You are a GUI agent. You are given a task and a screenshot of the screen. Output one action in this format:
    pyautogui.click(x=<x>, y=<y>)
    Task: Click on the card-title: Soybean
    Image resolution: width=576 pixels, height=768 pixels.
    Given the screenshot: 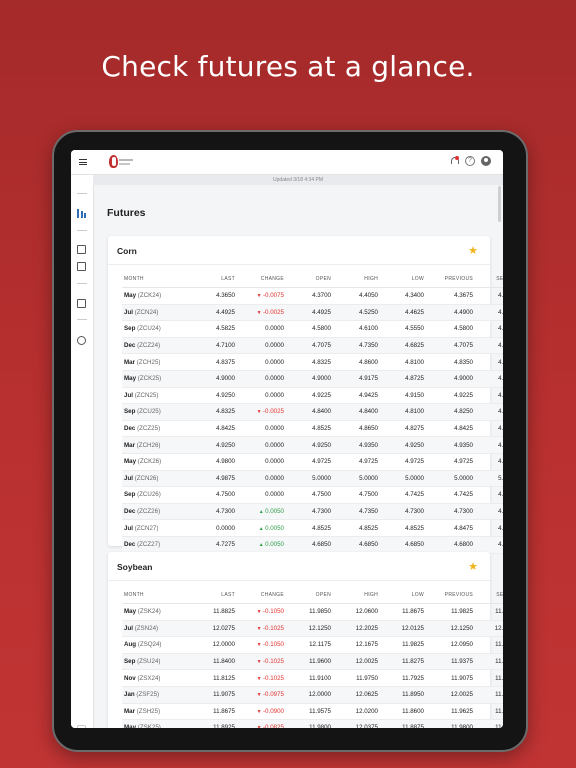 What is the action you would take?
    pyautogui.click(x=135, y=567)
    